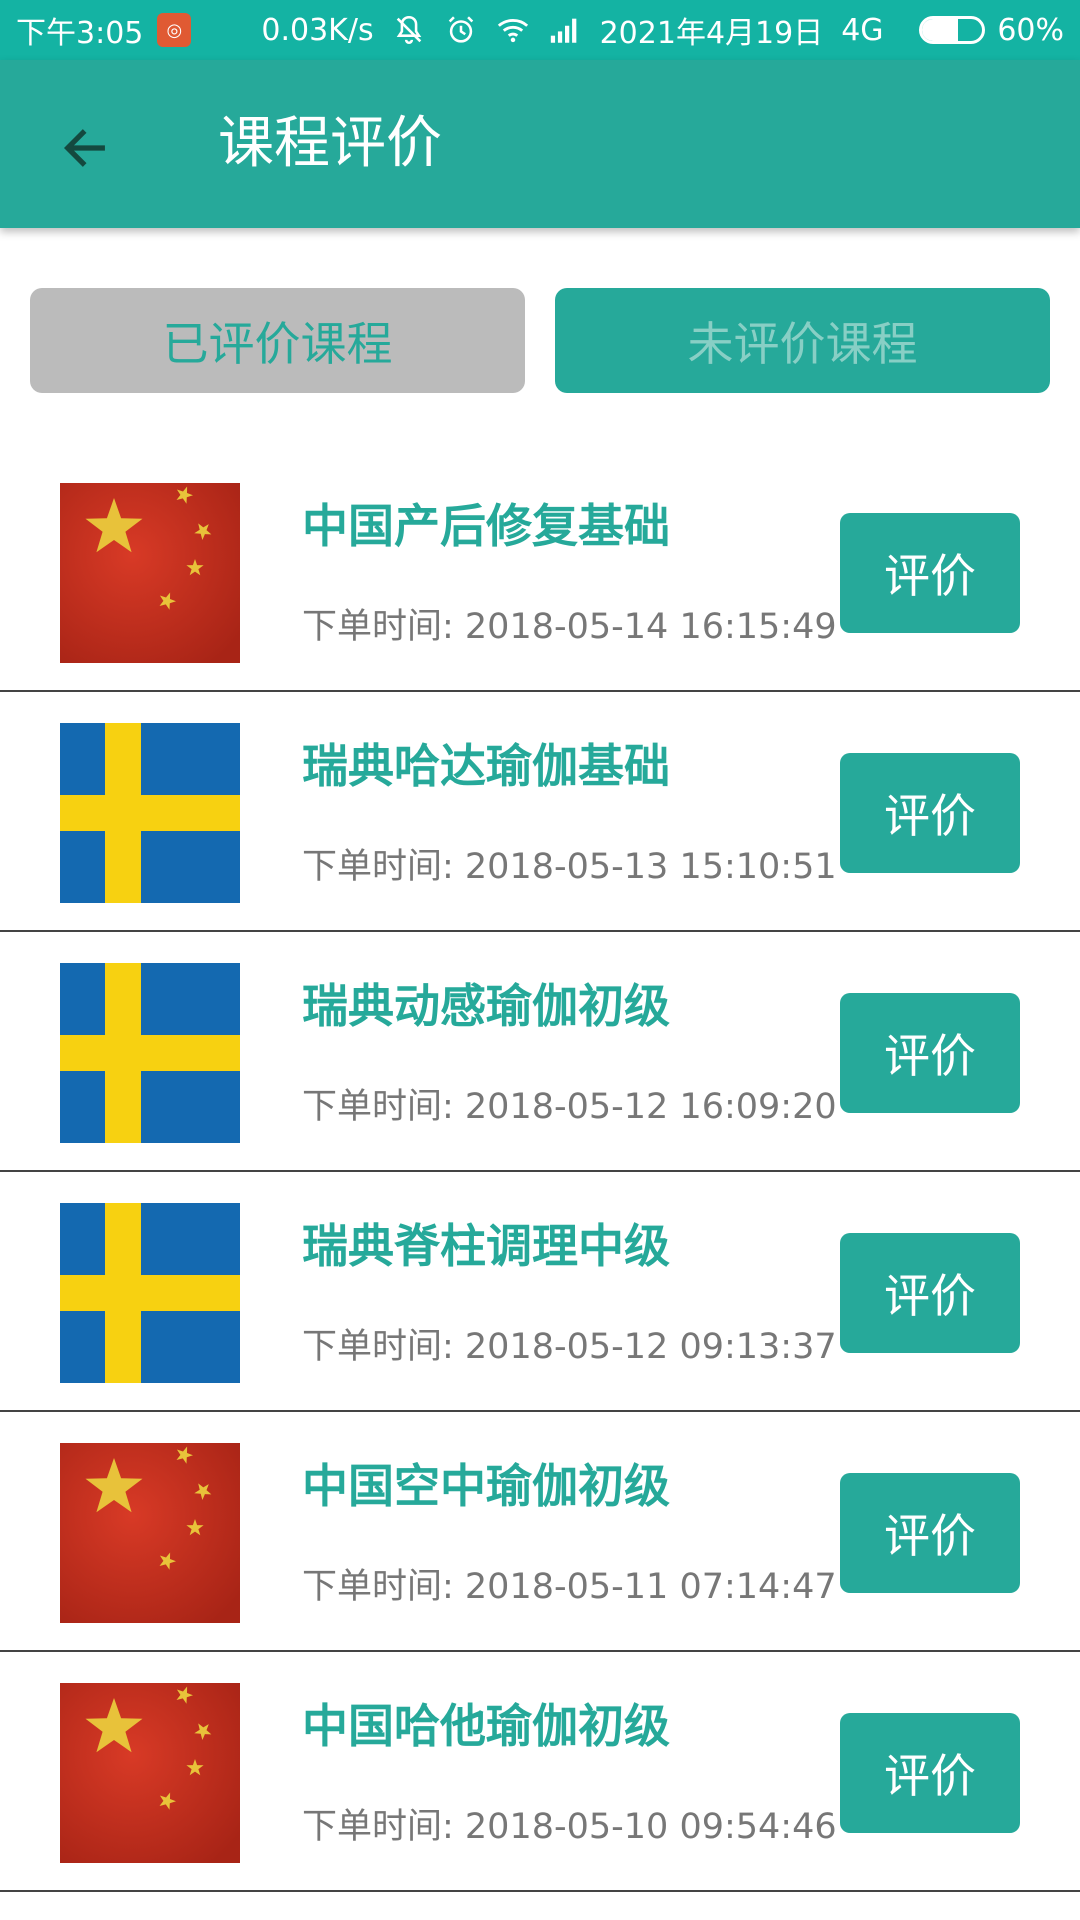 The height and width of the screenshot is (1920, 1080). Describe the element at coordinates (486, 1486) in the screenshot. I see `course-name: 中国空中瑜伽初级` at that location.